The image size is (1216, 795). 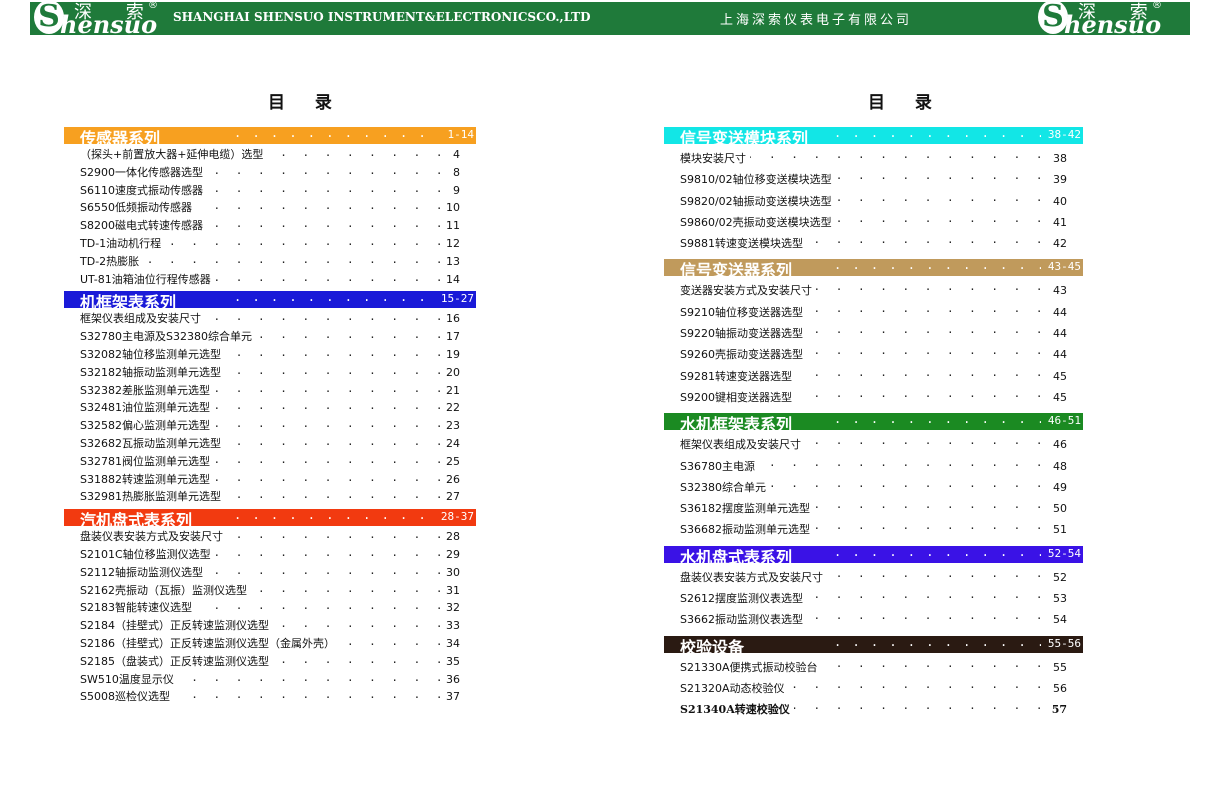 What do you see at coordinates (138, 608) in the screenshot?
I see `toc-entry-label: S2183智能转速仪选型` at bounding box center [138, 608].